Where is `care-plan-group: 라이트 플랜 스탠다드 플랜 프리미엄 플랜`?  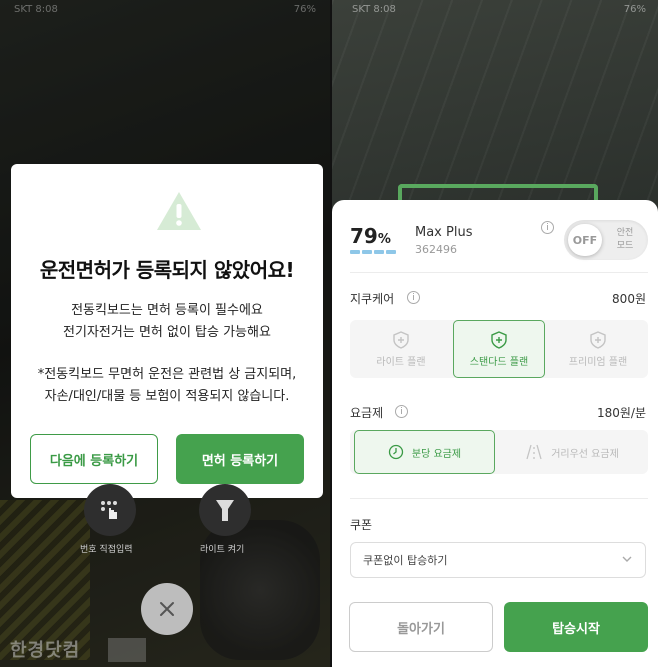
care-plan-group: 라이트 플랜 스탠다드 플랜 프리미엄 플랜 is located at coordinates (499, 349).